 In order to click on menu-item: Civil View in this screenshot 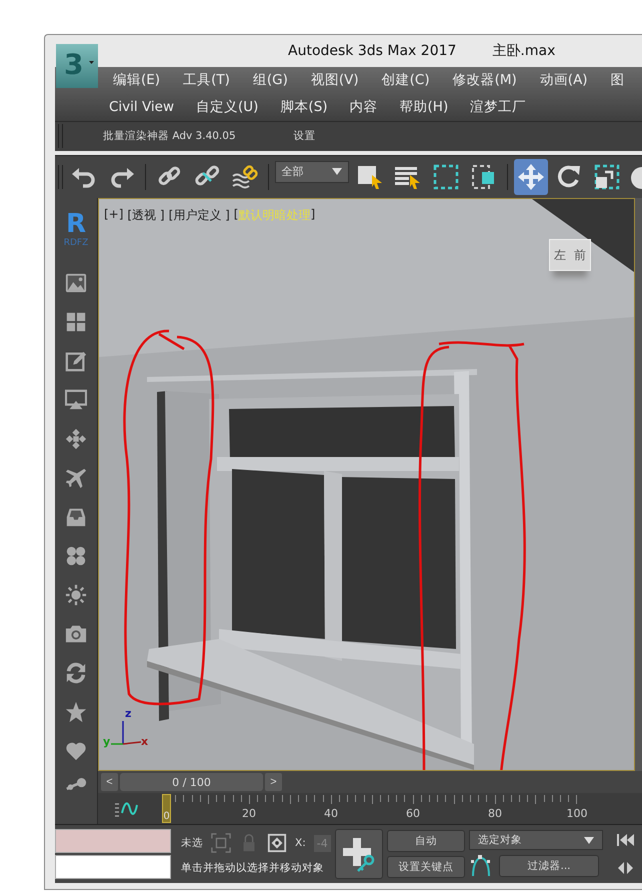, I will do `click(141, 107)`.